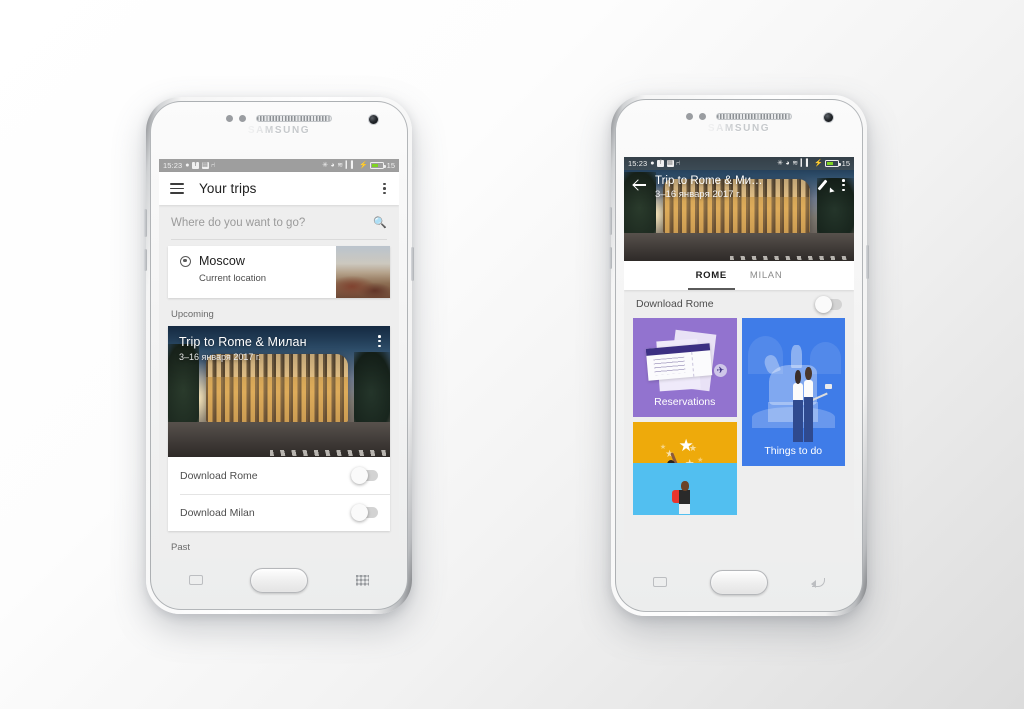 The image size is (1024, 709). I want to click on nav-bar-left, so click(279, 580).